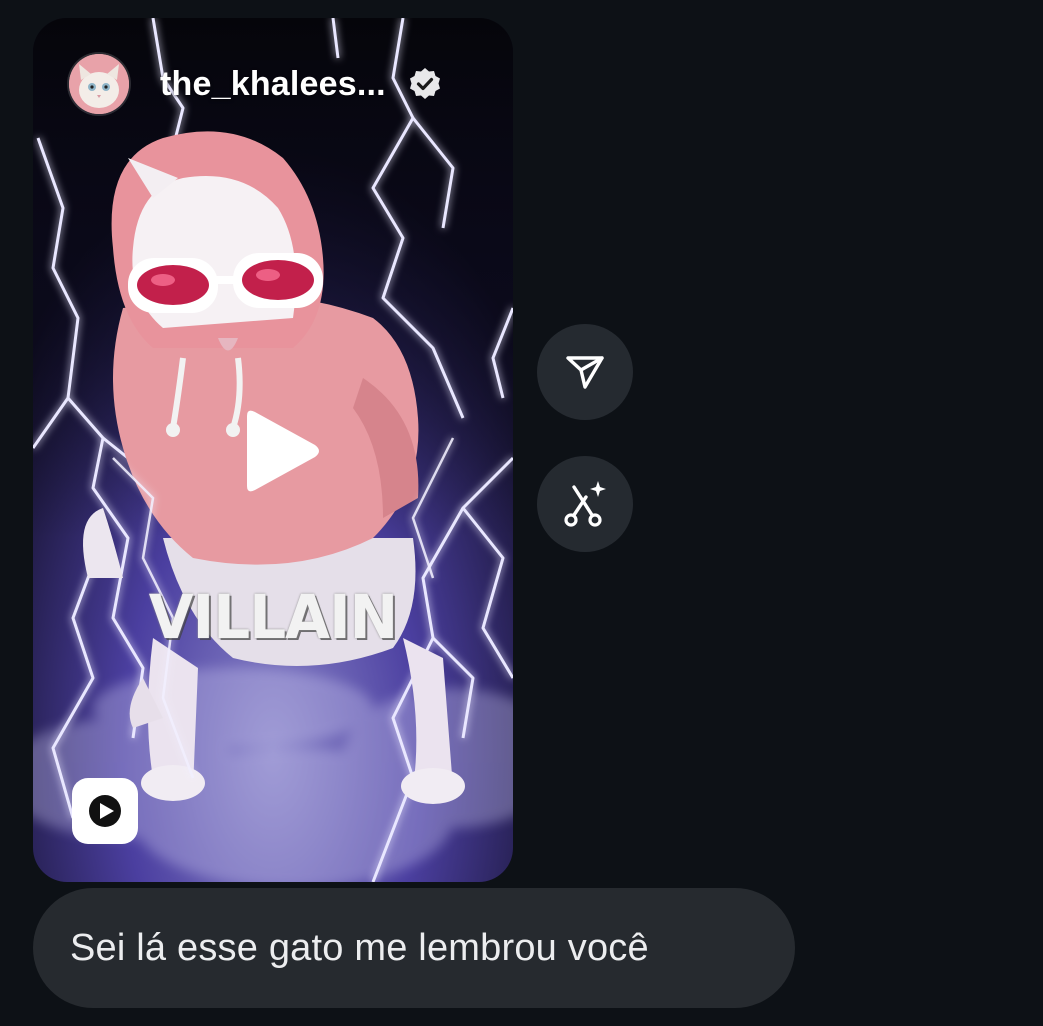 The image size is (1043, 1026). I want to click on play-icon, so click(278, 451).